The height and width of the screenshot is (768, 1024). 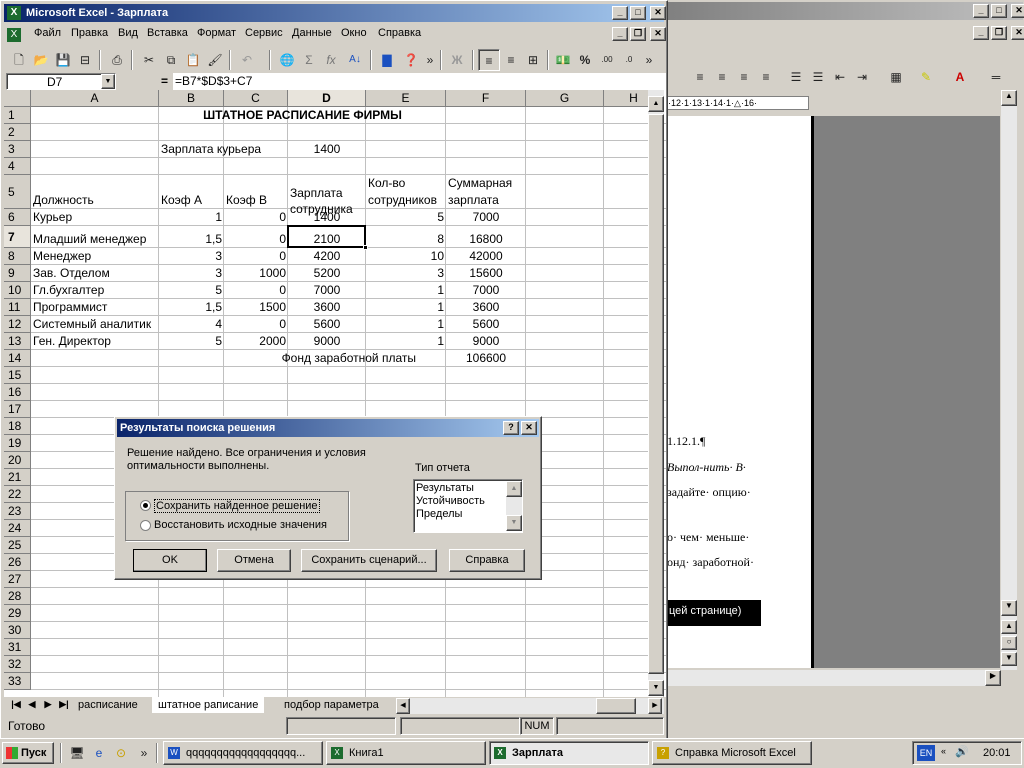 What do you see at coordinates (256, 341) in the screenshot?
I see `table-cell: 2000` at bounding box center [256, 341].